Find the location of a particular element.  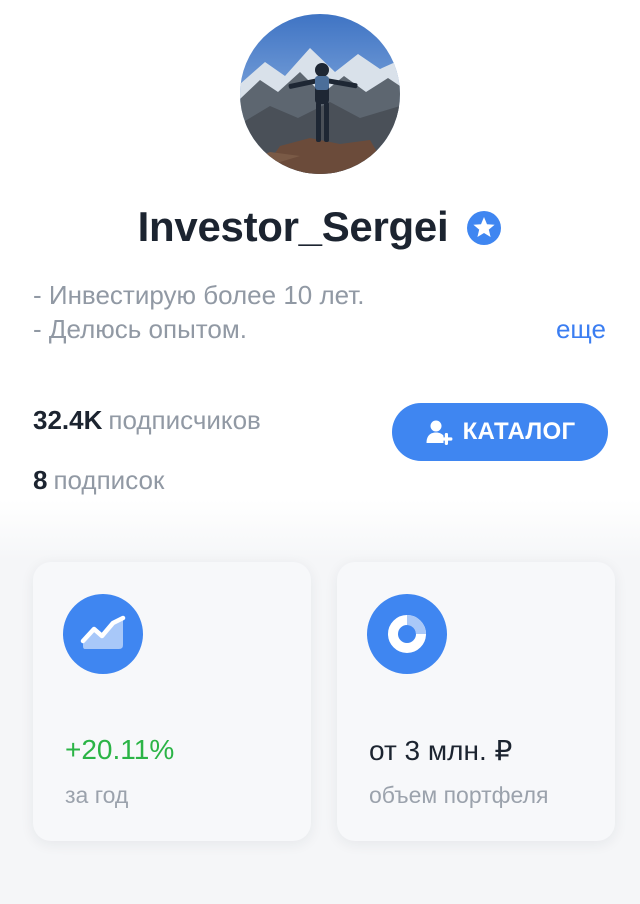

return-label: за год is located at coordinates (97, 795).